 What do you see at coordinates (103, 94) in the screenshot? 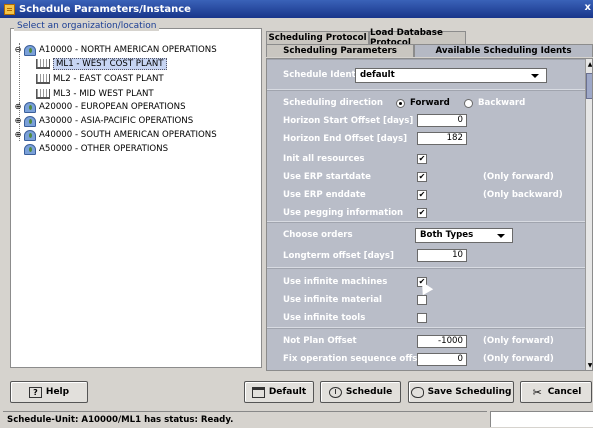
I see `tree-node-label: ML3 - MID WEST PLANT` at bounding box center [103, 94].